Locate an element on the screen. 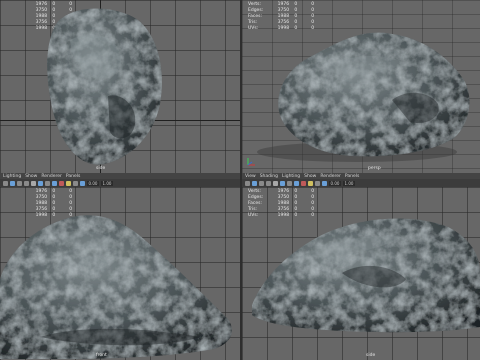 The width and height of the screenshot is (480, 360). menu-shading: Shading is located at coordinates (269, 176).